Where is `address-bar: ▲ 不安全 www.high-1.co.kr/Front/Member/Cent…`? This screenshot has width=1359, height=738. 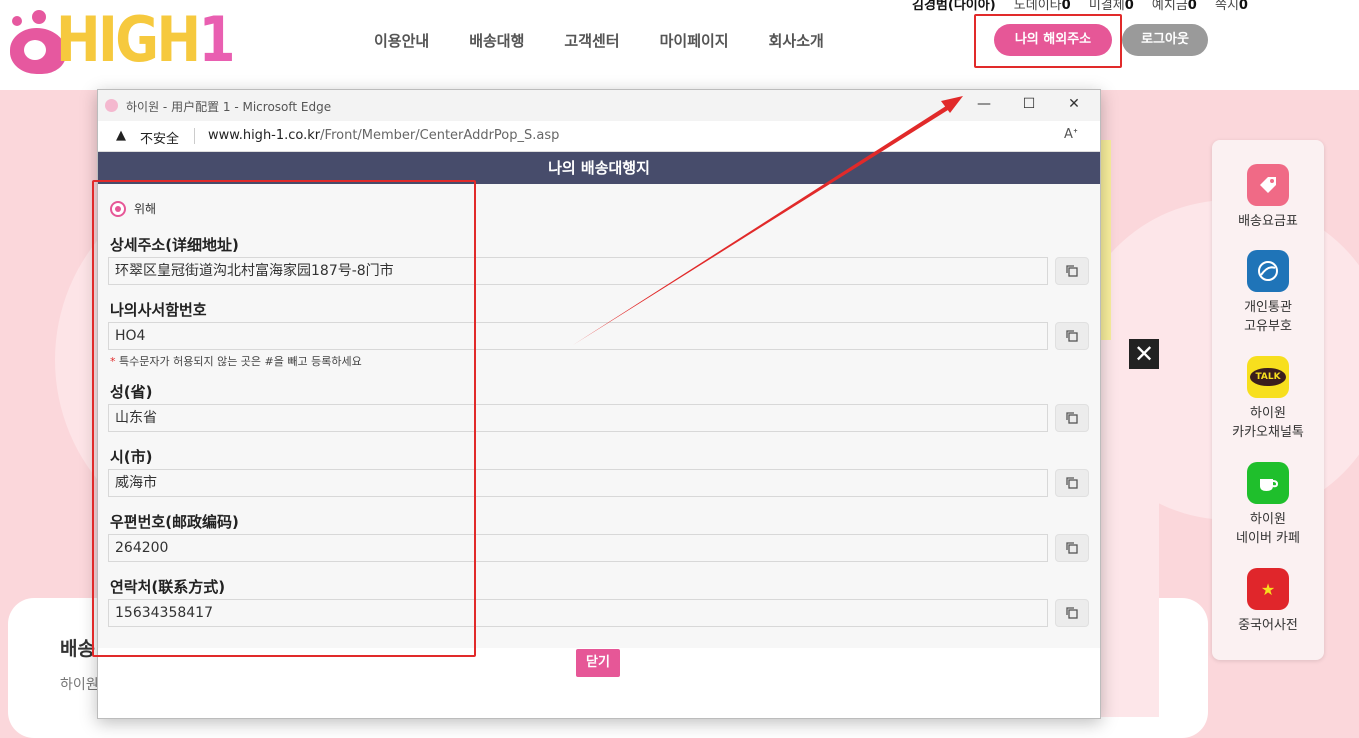
address-bar: ▲ 不安全 www.high-1.co.kr/Front/Member/Cent… is located at coordinates (599, 136).